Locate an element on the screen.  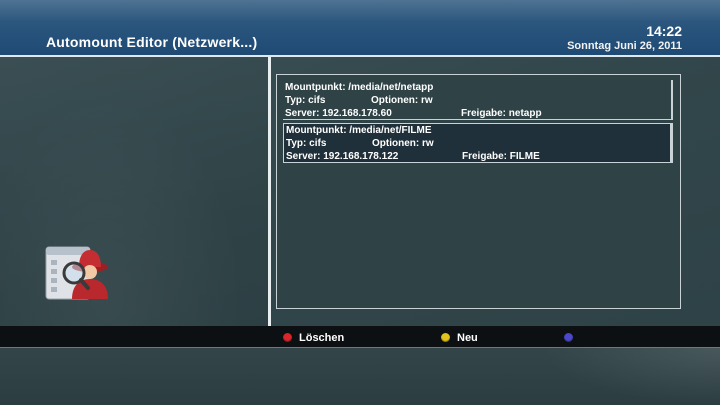
new-button-label: Neu is located at coordinates (467, 337).